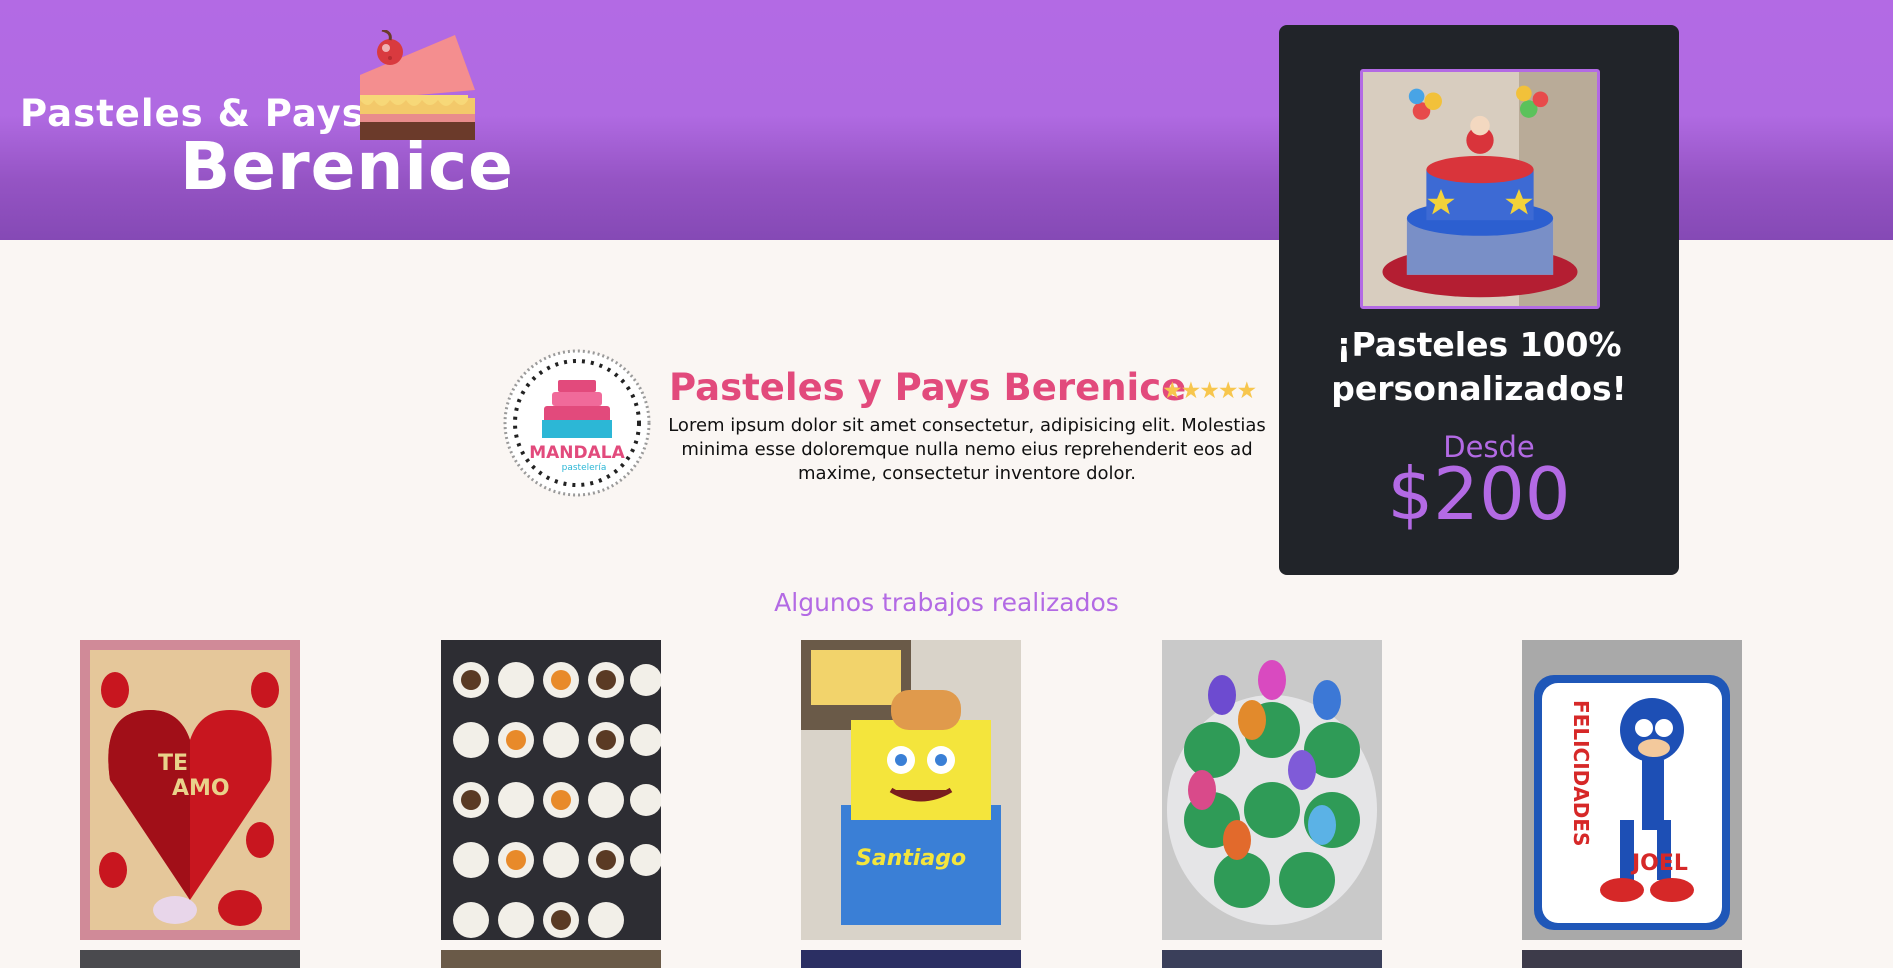 This screenshot has width=1893, height=968. What do you see at coordinates (1209, 391) in the screenshot?
I see `rating-stars: ★★★★★` at bounding box center [1209, 391].